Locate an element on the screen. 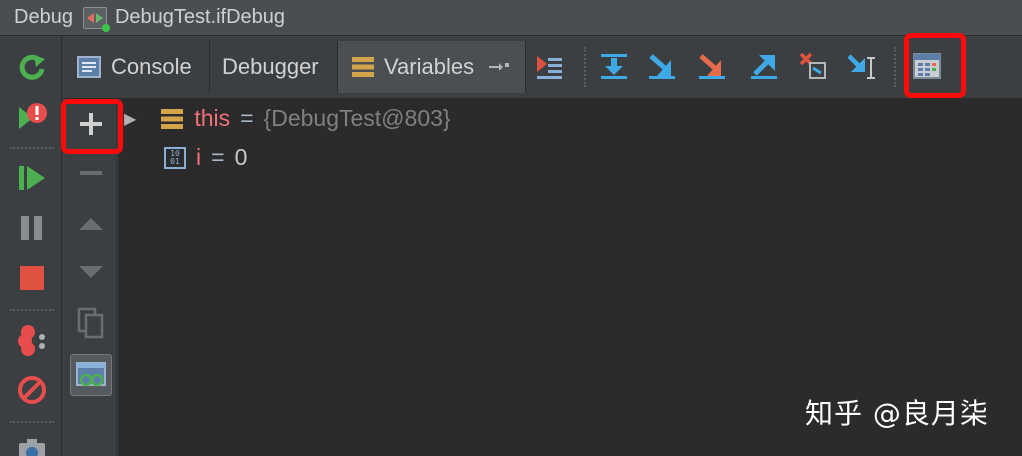 The width and height of the screenshot is (1022, 456). panel-title: Debug is located at coordinates (43, 17).